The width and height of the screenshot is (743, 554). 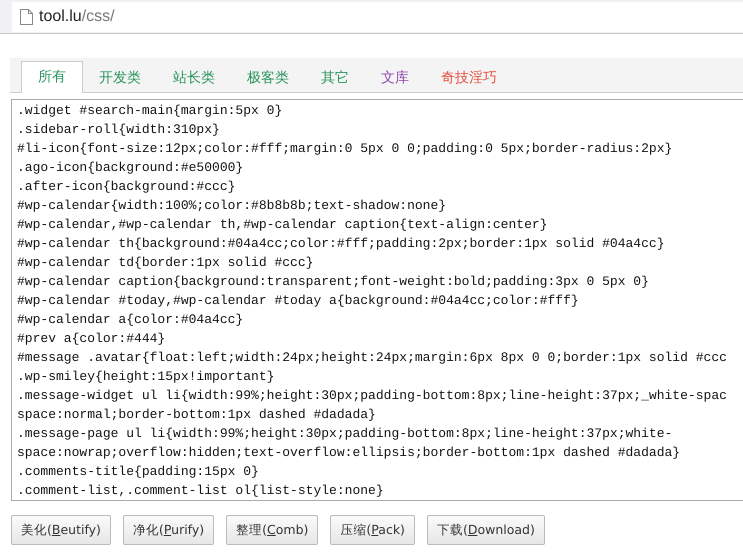 I want to click on category-tab: 文库, so click(x=395, y=77).